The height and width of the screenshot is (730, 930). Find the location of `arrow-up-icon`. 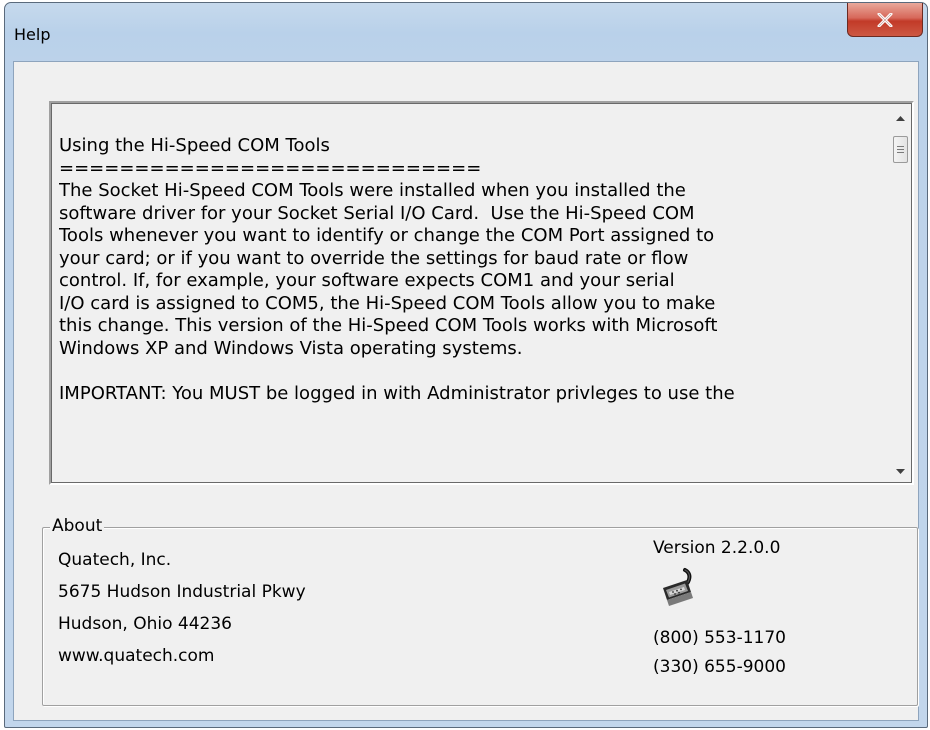

arrow-up-icon is located at coordinates (900, 118).